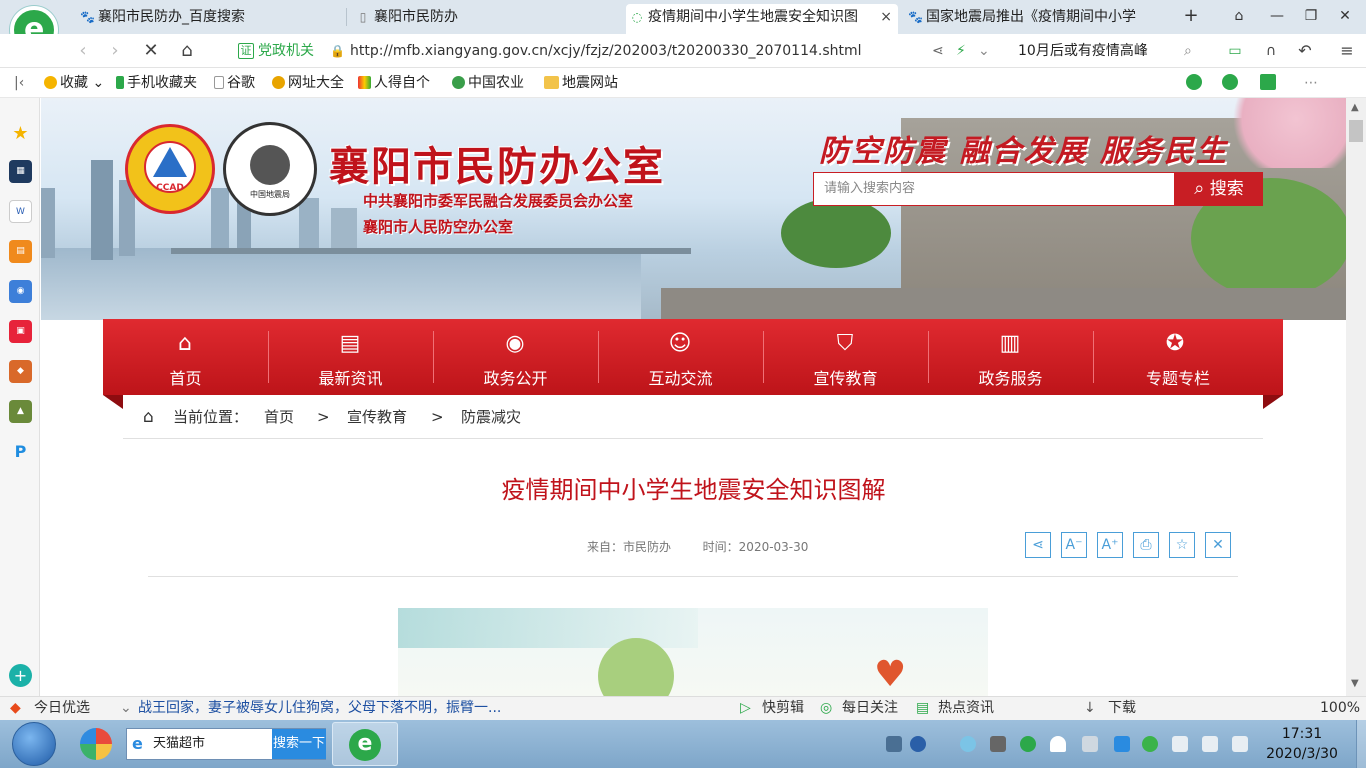 The height and width of the screenshot is (768, 1366). I want to click on bookmark-quake: 地震网站, so click(581, 83).